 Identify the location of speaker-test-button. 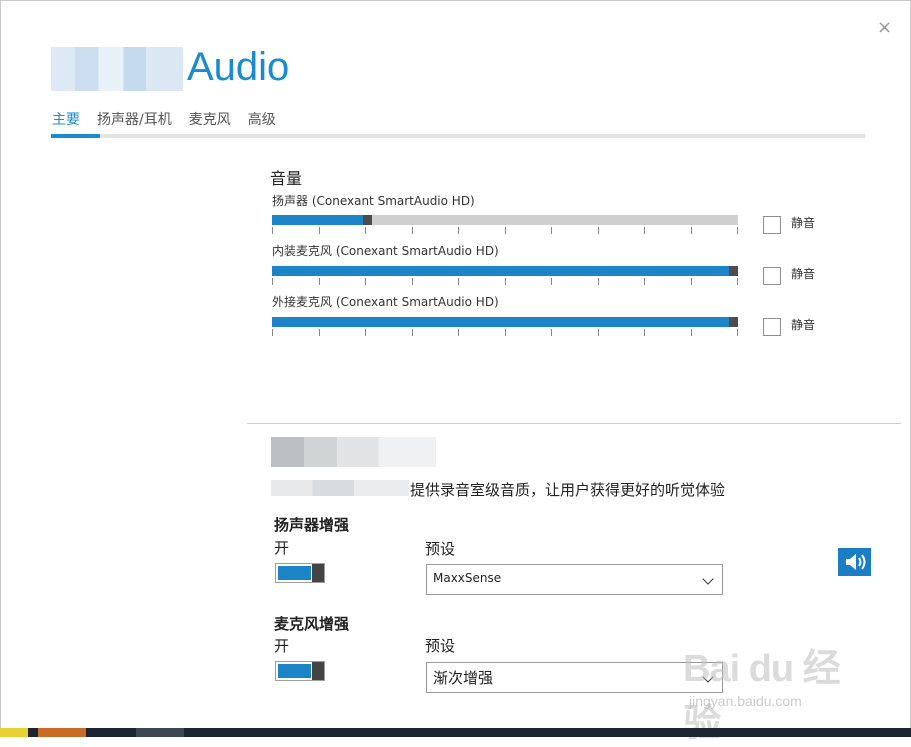
(854, 562).